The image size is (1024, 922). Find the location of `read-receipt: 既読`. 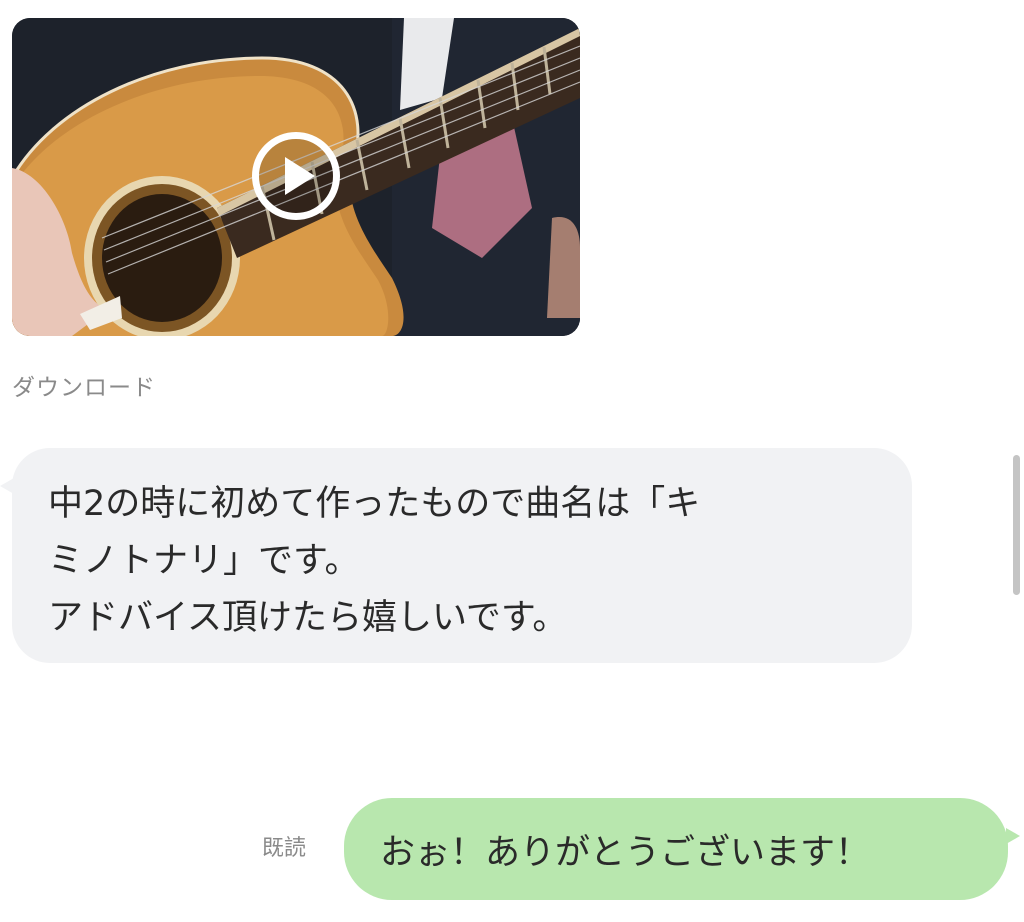

read-receipt: 既読 is located at coordinates (284, 848).